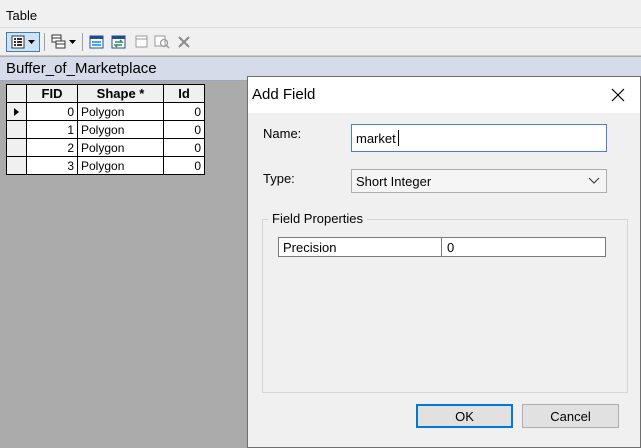 The width and height of the screenshot is (641, 448). Describe the element at coordinates (444, 95) in the screenshot. I see `dialog-titlebar: Add Field` at that location.